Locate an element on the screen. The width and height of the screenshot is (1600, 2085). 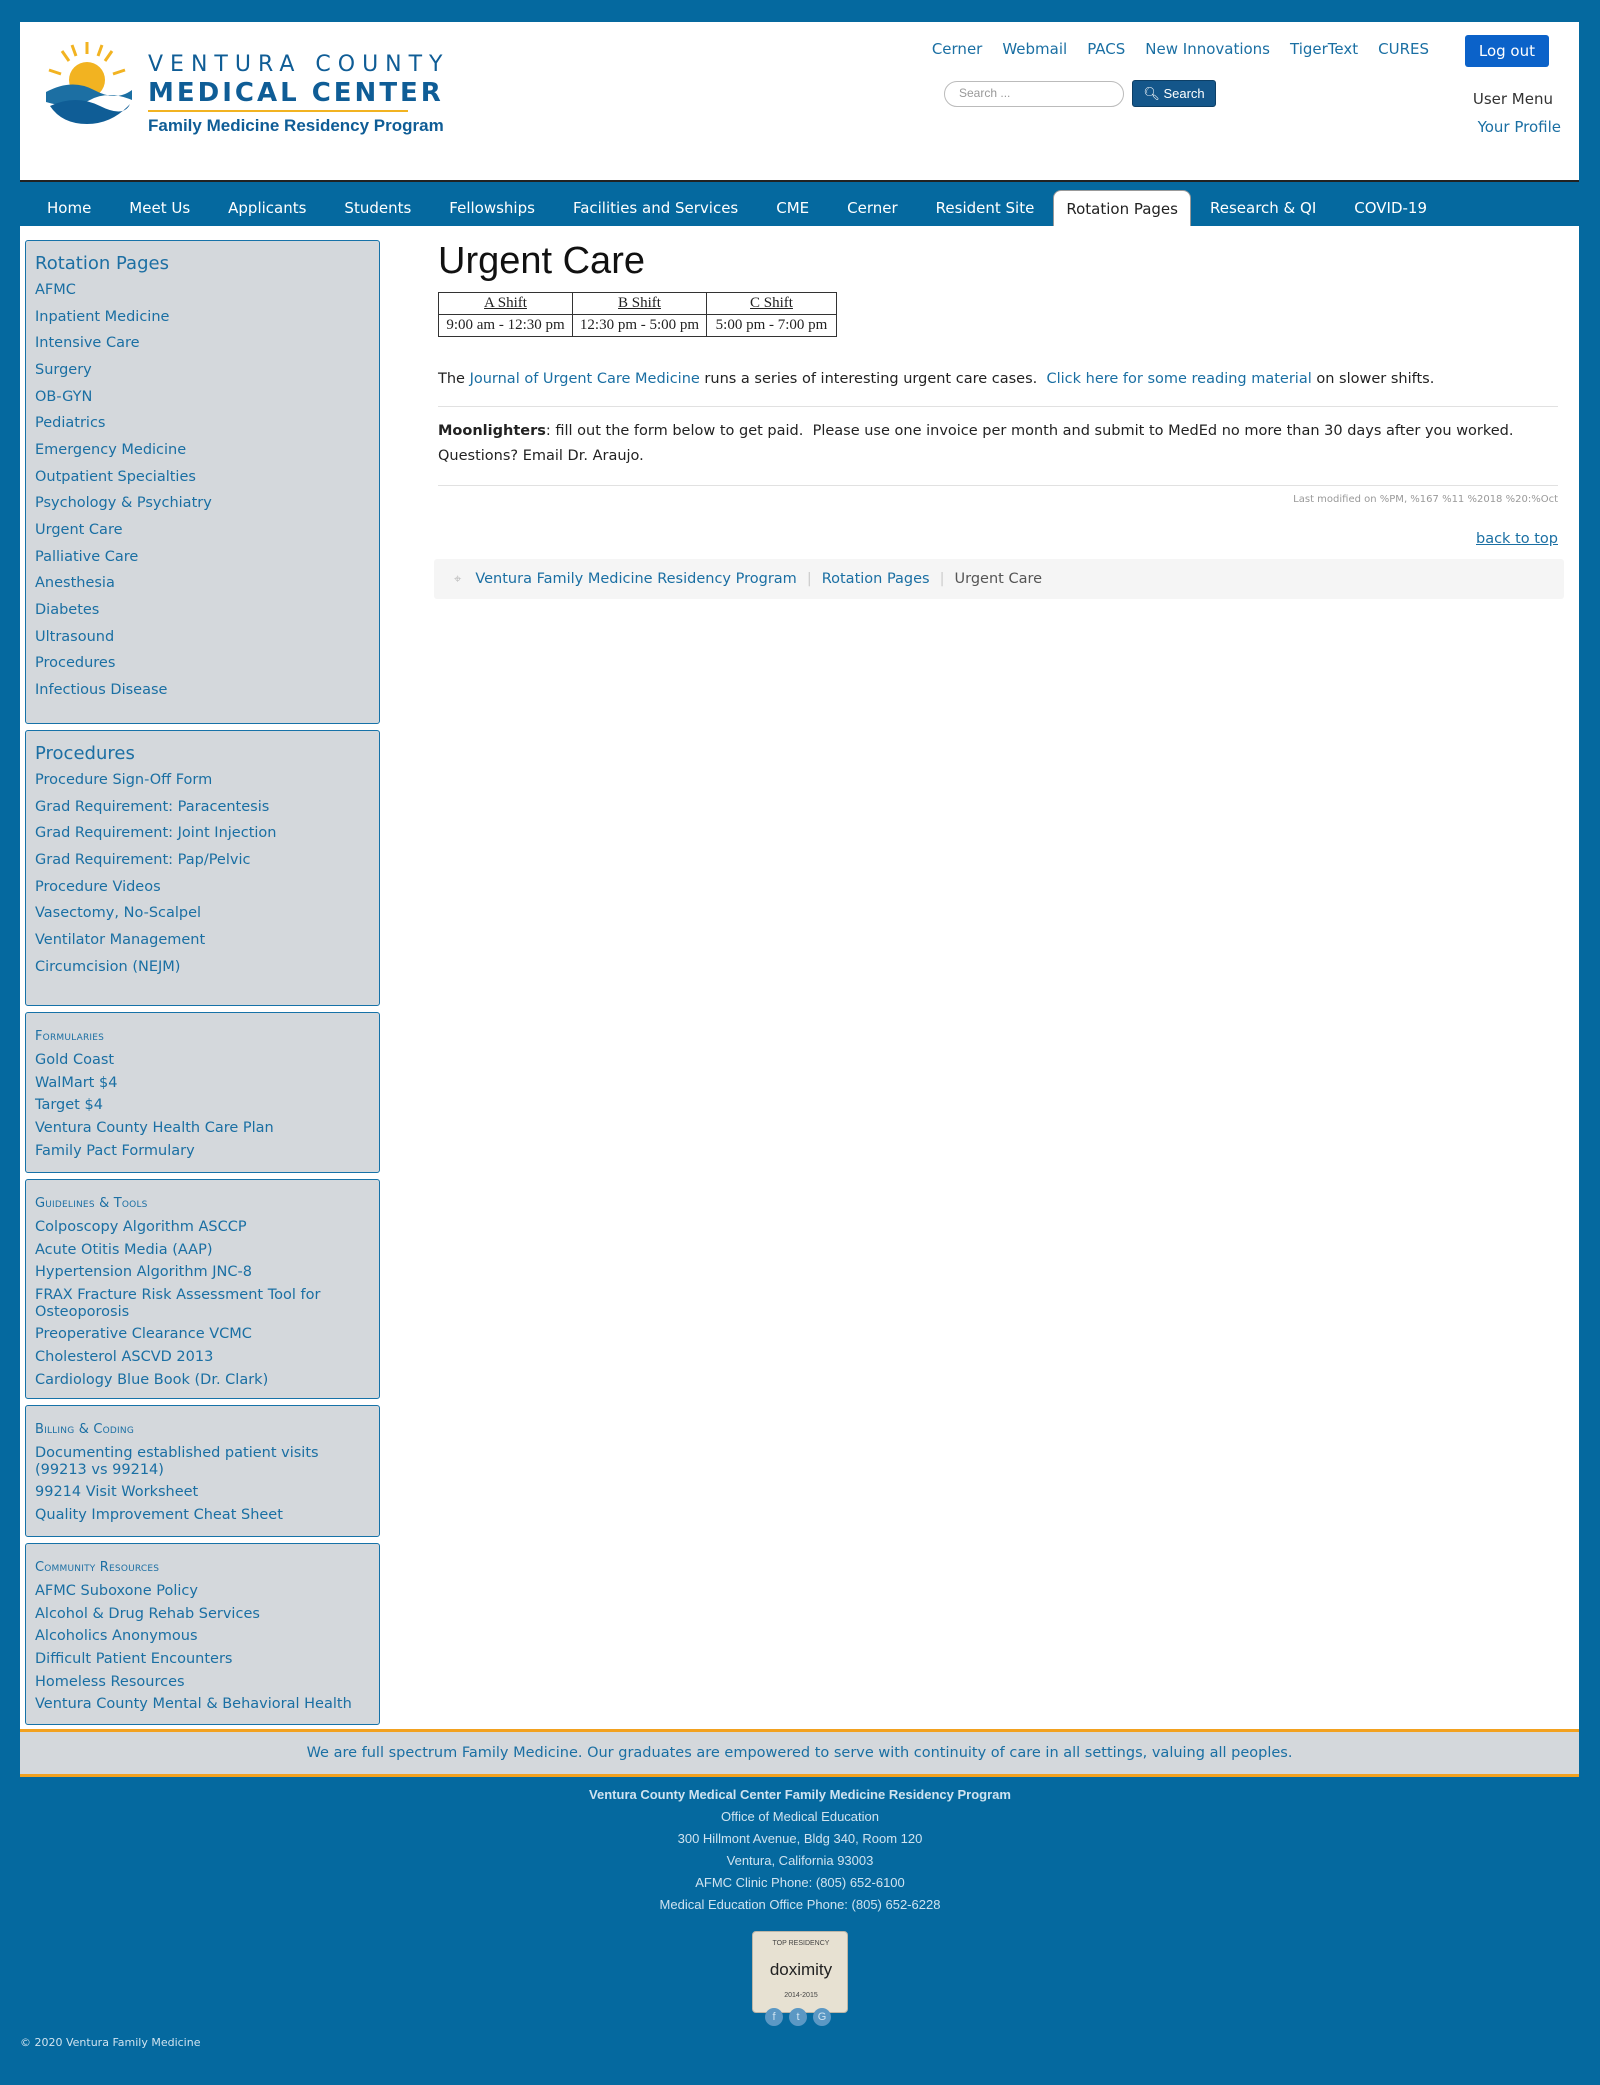
rotation-item: Urgent Care is located at coordinates (202, 530).